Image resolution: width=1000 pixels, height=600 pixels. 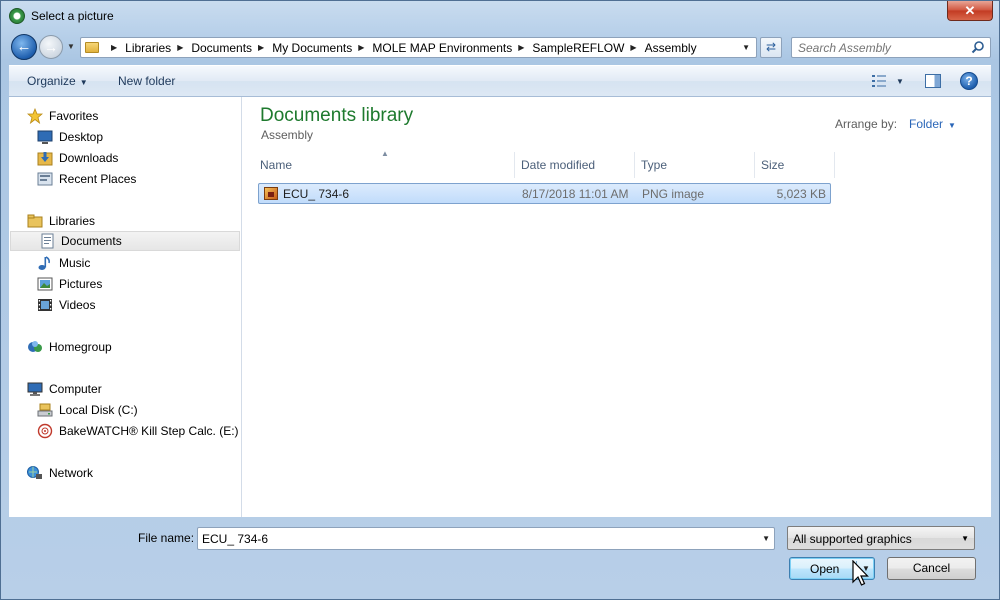 What do you see at coordinates (69, 284) in the screenshot?
I see `sidebar-item-pictures: Pictures` at bounding box center [69, 284].